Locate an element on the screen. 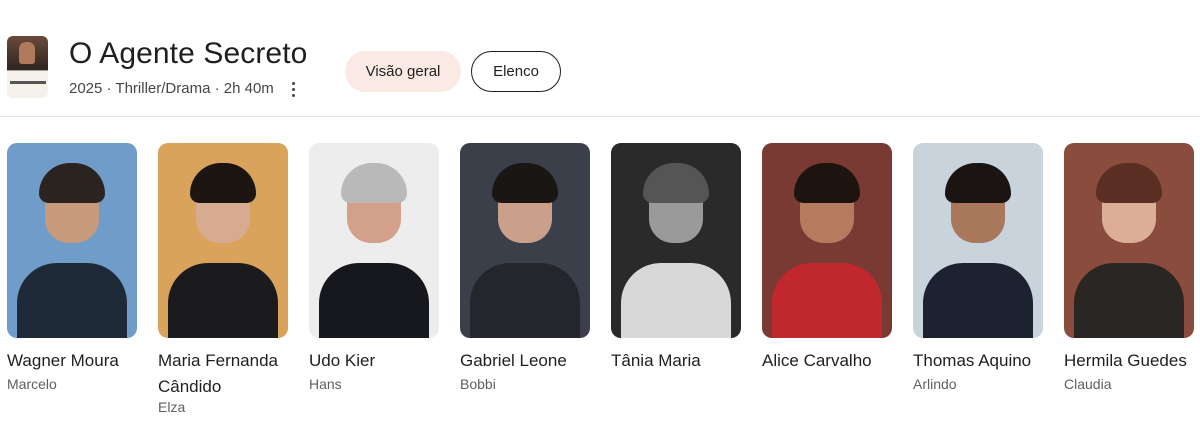 The width and height of the screenshot is (1200, 436). cast-role: Marcelo is located at coordinates (32, 384).